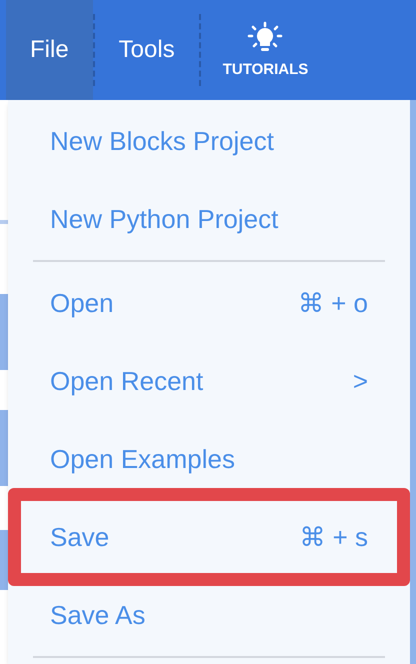  Describe the element at coordinates (127, 381) in the screenshot. I see `menu-item-label: Open Recent` at that location.